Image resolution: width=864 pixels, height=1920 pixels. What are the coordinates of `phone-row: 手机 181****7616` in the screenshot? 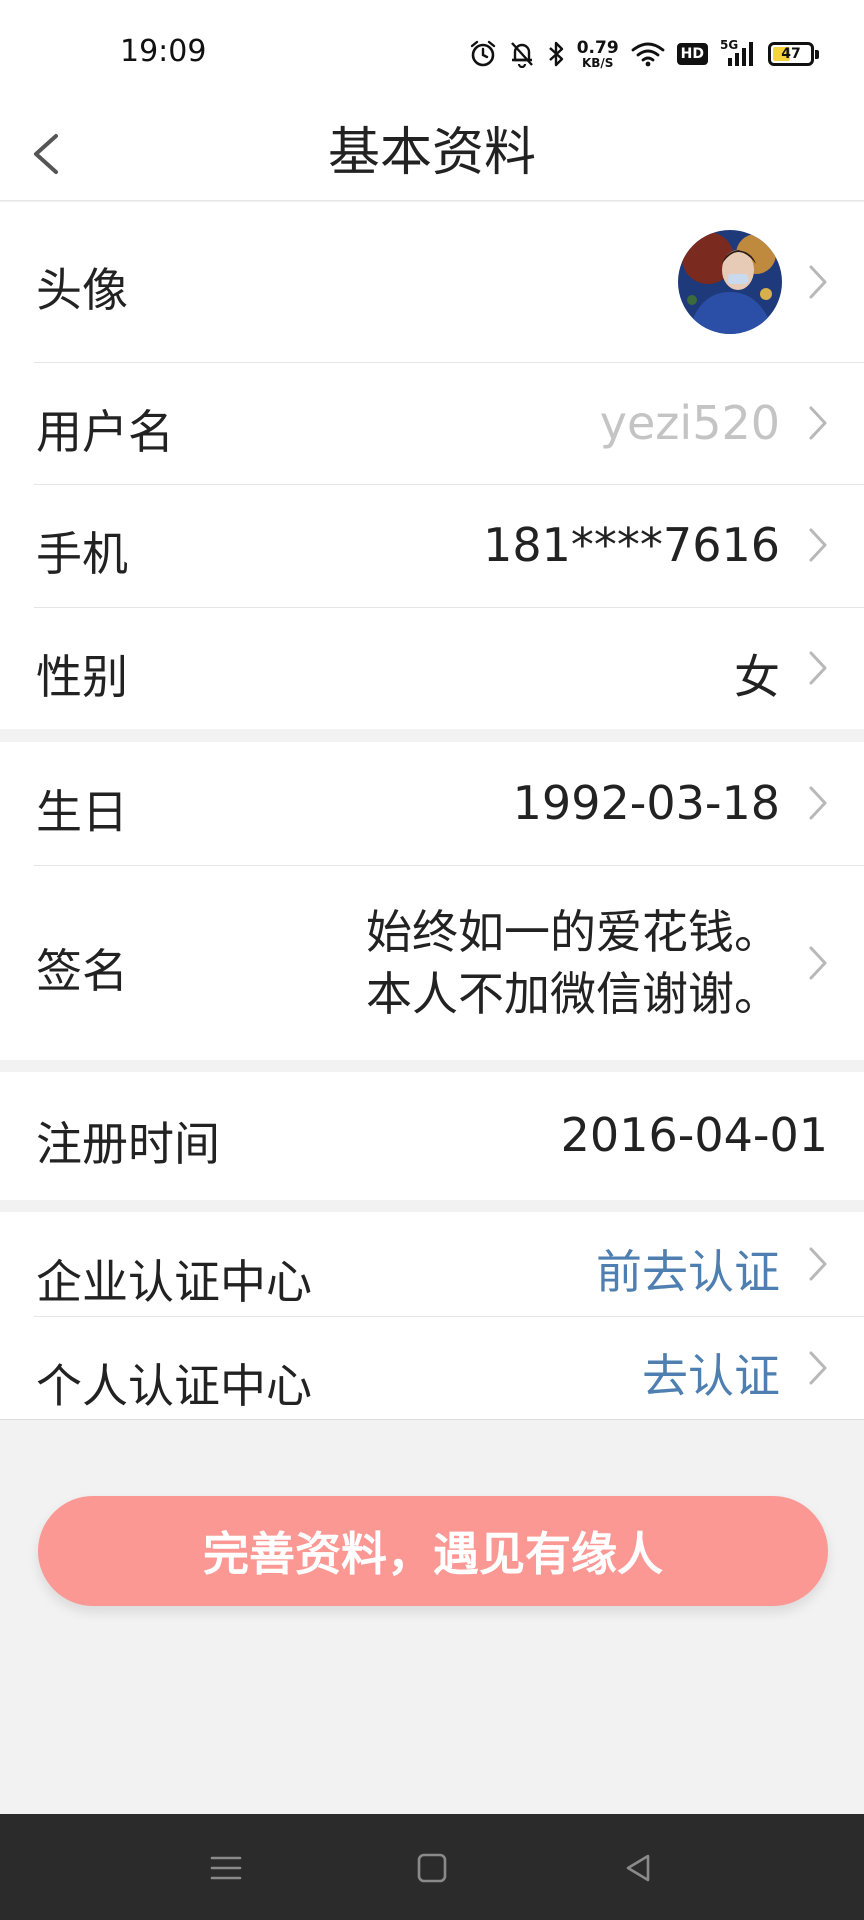 It's located at (432, 545).